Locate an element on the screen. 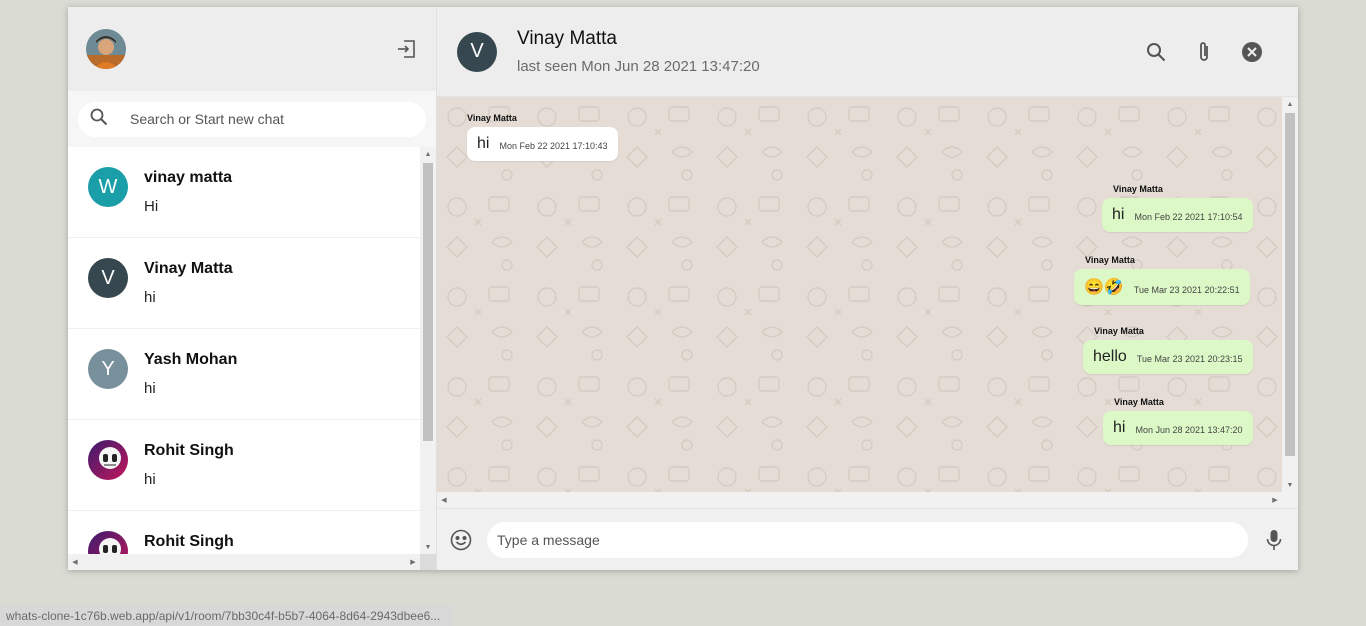  logout-icon is located at coordinates (406, 49).